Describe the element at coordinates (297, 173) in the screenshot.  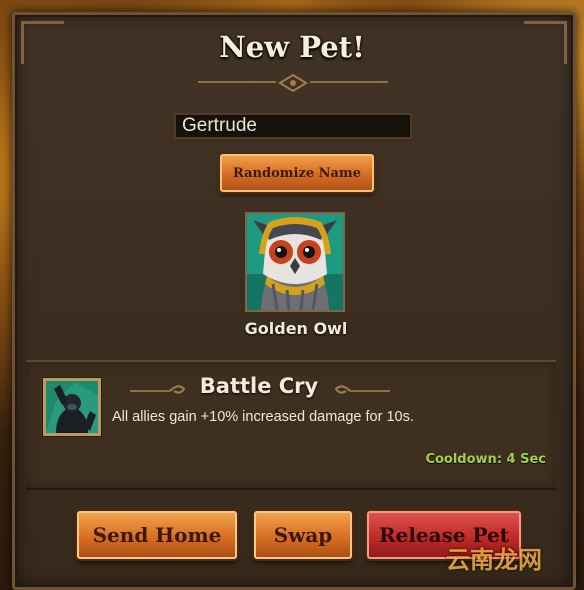
I see `randomize-name-button: Randomize Name` at that location.